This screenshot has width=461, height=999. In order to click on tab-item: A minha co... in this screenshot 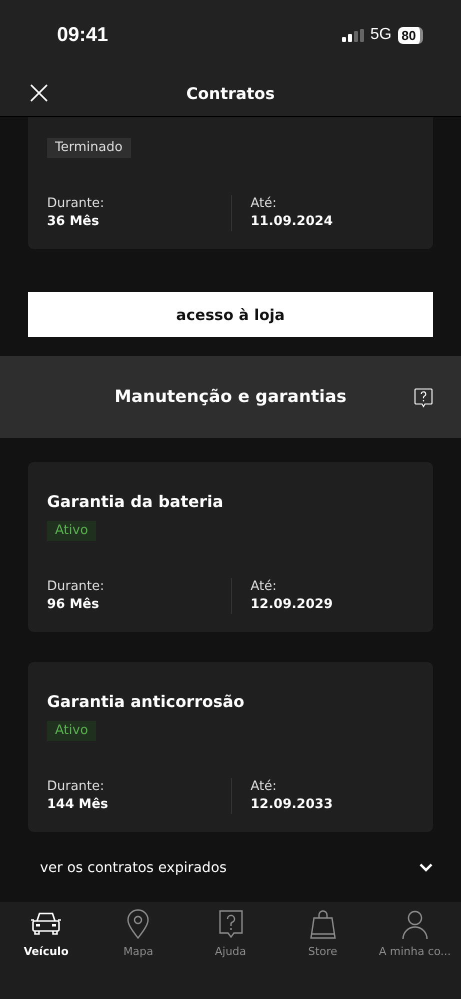, I will do `click(414, 940)`.